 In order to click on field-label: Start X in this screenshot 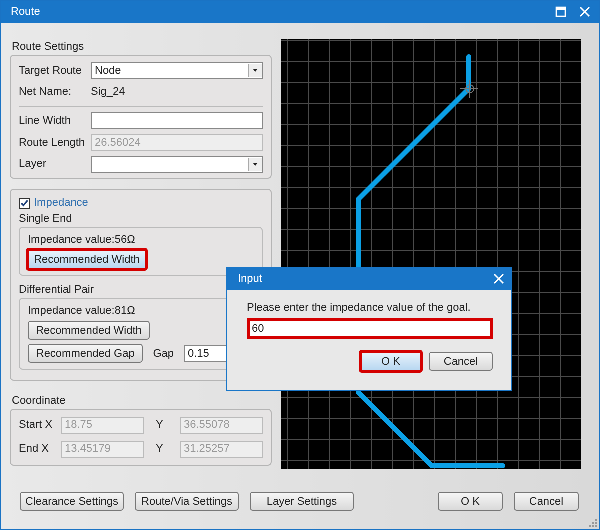, I will do `click(36, 425)`.